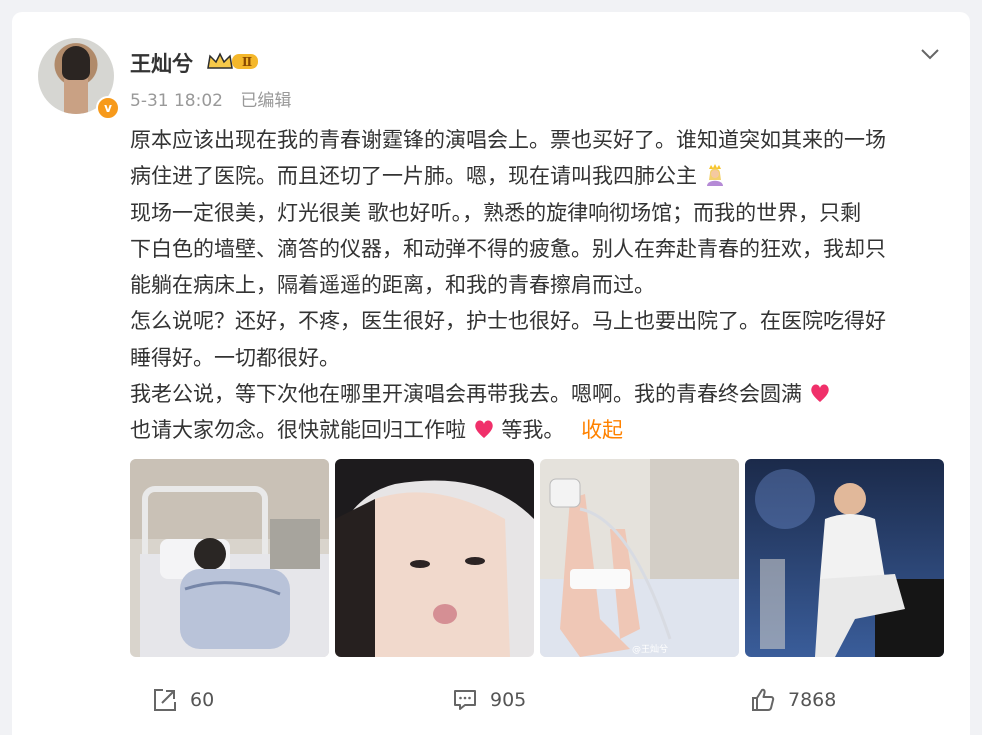  What do you see at coordinates (714, 175) in the screenshot?
I see `princess-emoji-icon` at bounding box center [714, 175].